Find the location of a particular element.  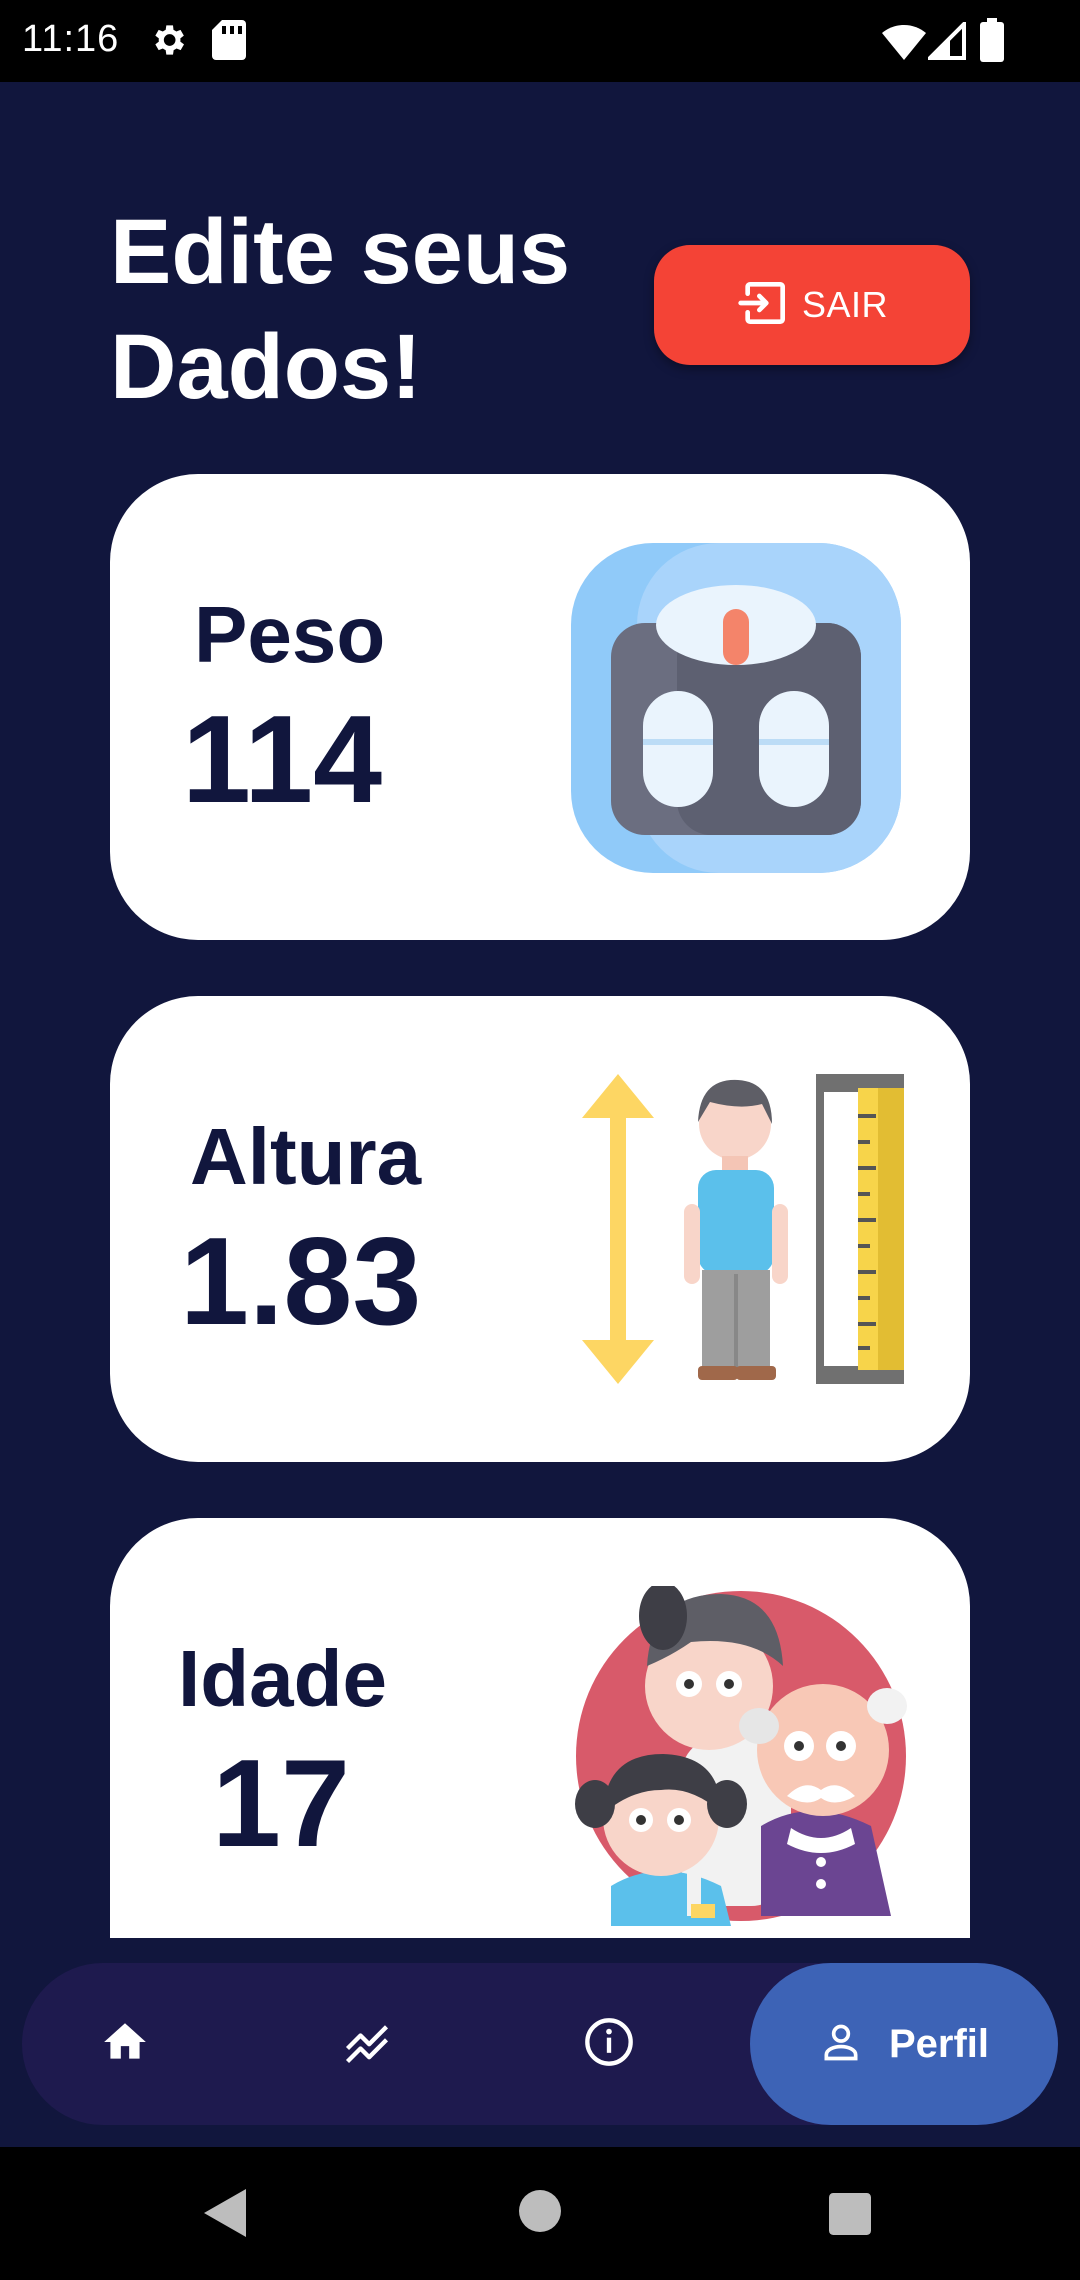

nav-home is located at coordinates (125, 2044).